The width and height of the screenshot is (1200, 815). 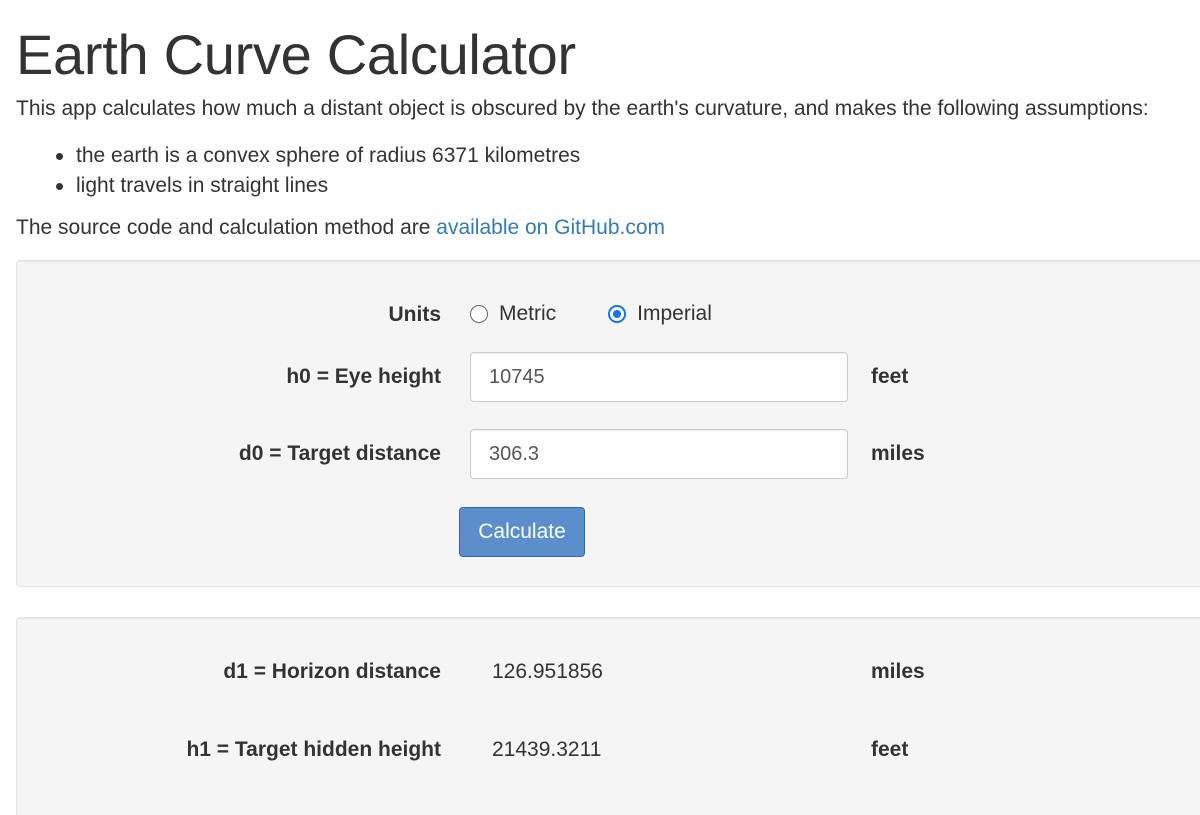 What do you see at coordinates (547, 671) in the screenshot?
I see `horizon-distance-value: 126.951856` at bounding box center [547, 671].